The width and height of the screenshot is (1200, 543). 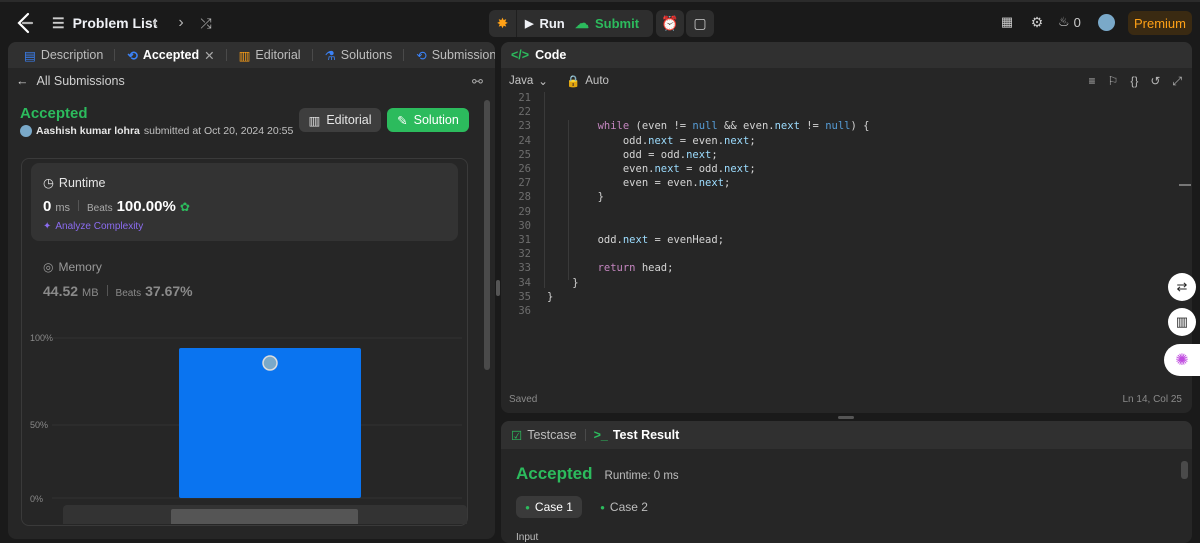 I want to click on code-line: even = even.next;, so click(x=639, y=183).